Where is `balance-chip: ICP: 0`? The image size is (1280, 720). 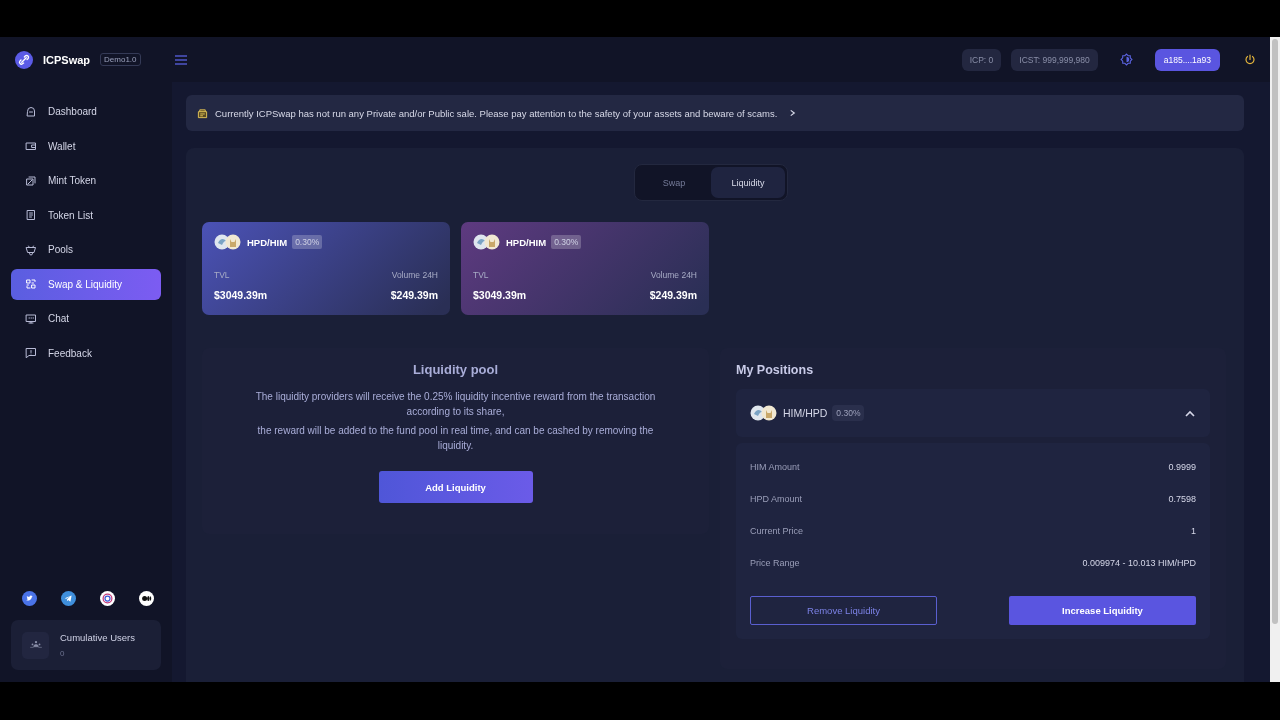
balance-chip: ICP: 0 is located at coordinates (981, 59).